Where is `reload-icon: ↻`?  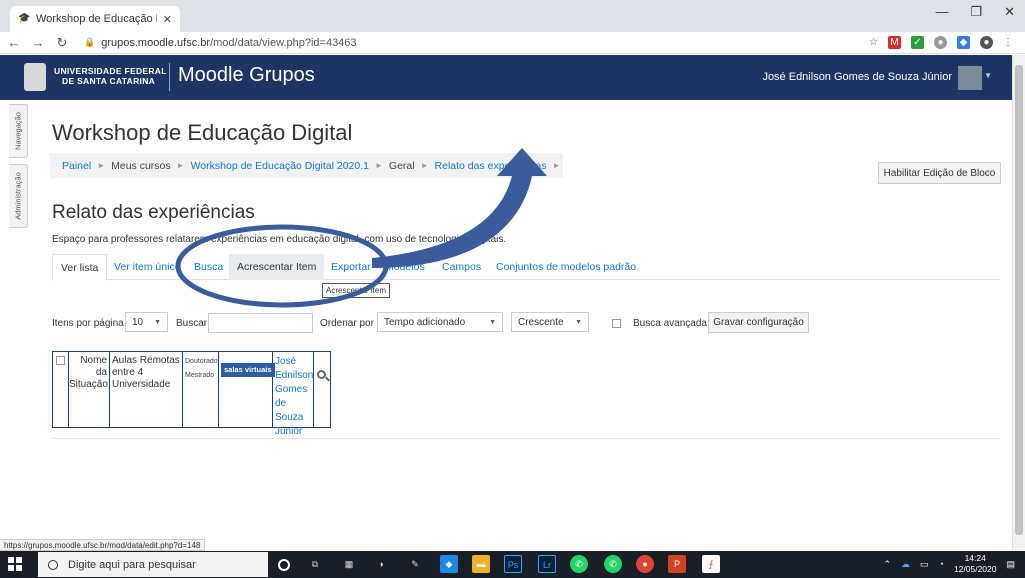 reload-icon: ↻ is located at coordinates (62, 43).